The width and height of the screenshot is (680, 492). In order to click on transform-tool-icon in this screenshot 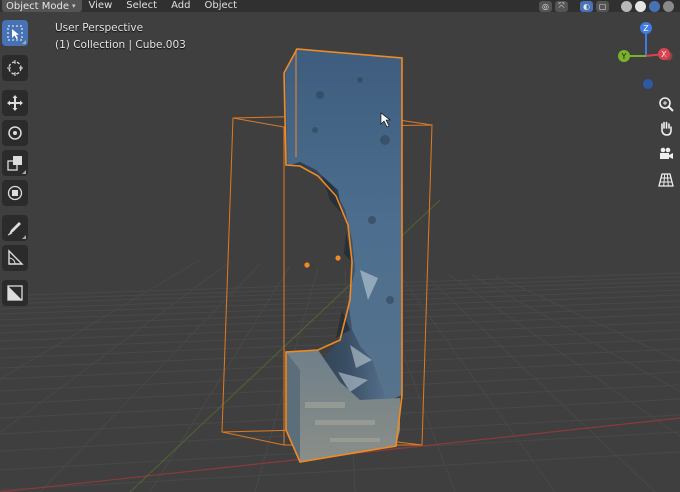, I will do `click(15, 193)`.